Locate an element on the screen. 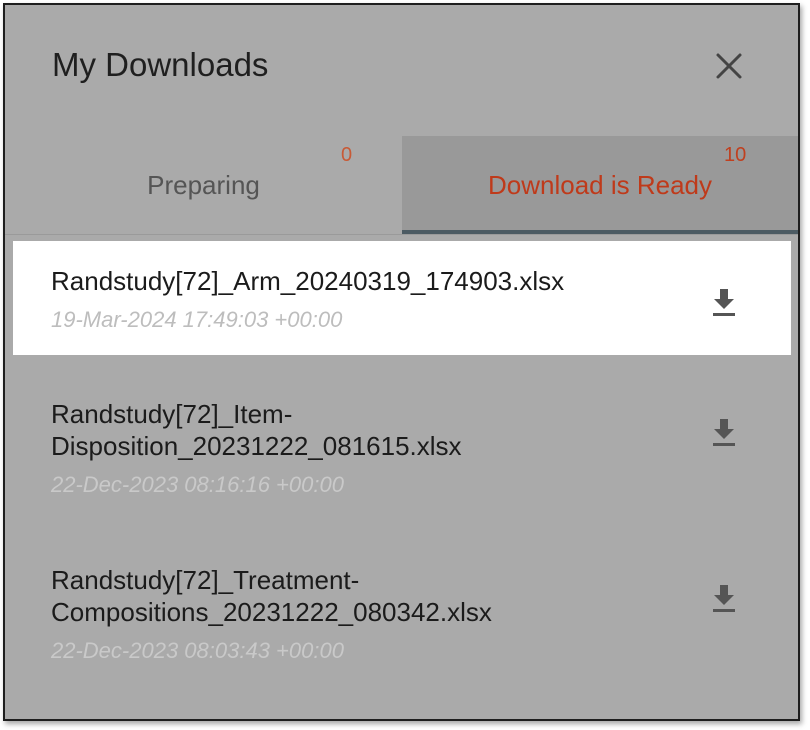  close-button is located at coordinates (729, 66).